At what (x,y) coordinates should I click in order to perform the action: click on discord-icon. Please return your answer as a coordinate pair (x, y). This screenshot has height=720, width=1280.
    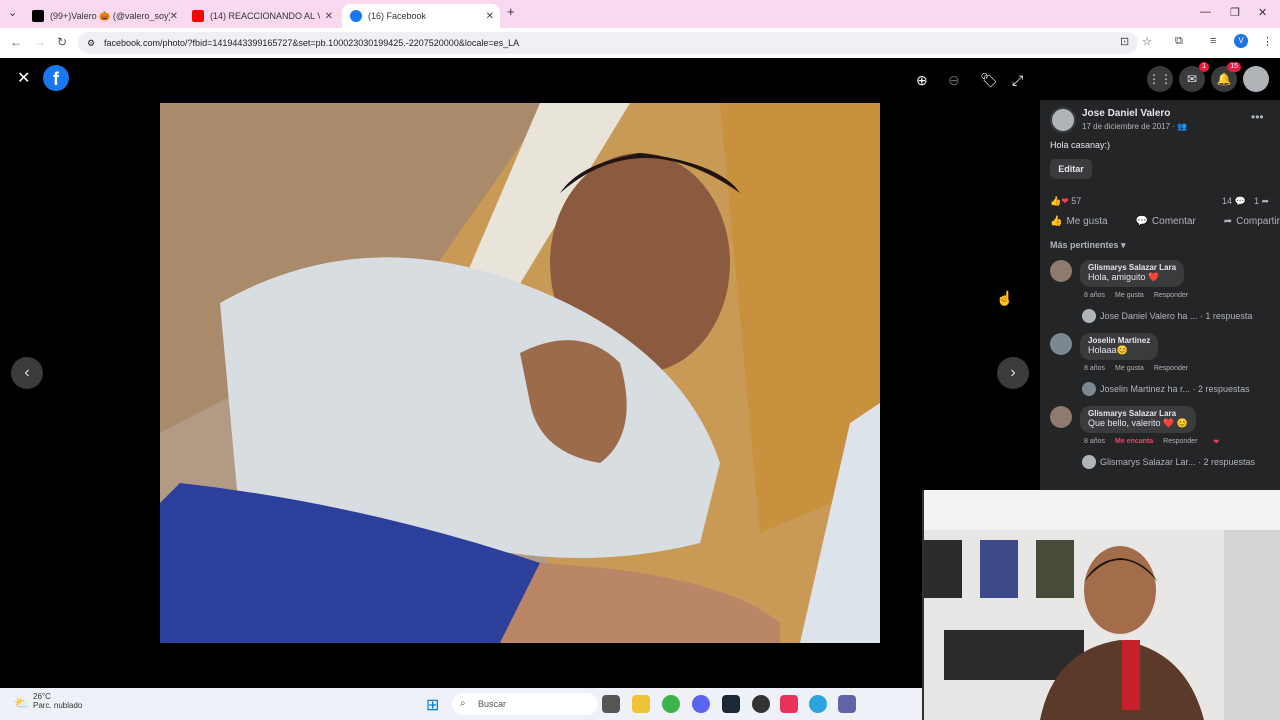
    Looking at the image, I should click on (701, 704).